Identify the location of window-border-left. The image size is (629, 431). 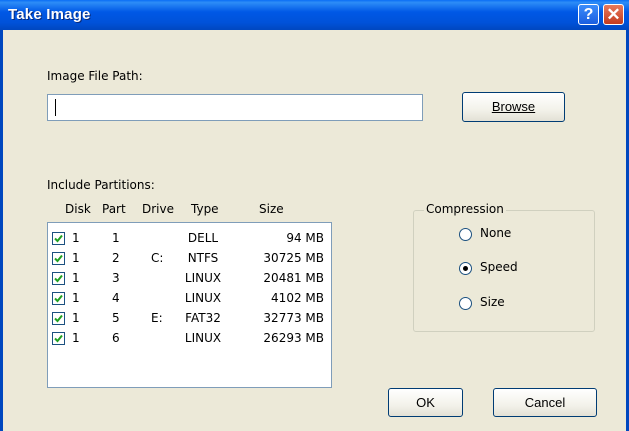
(1, 230).